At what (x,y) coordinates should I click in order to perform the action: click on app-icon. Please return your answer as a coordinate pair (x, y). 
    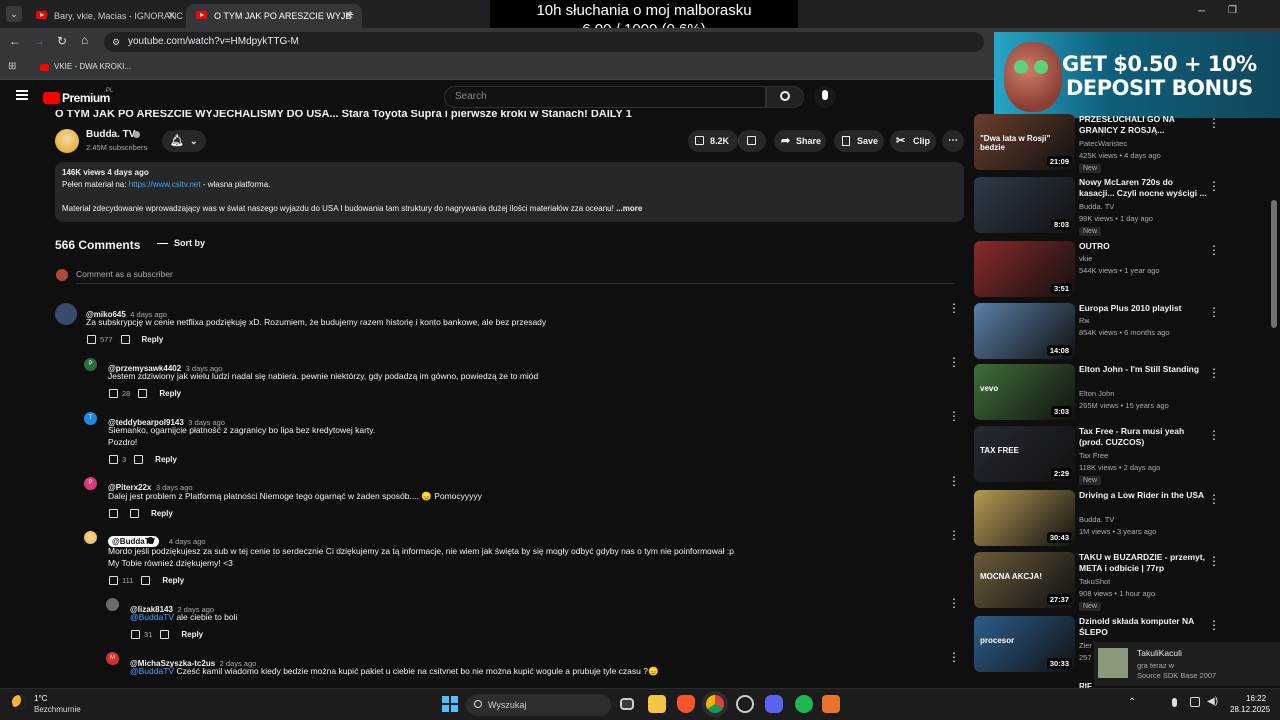
    Looking at the image, I should click on (831, 704).